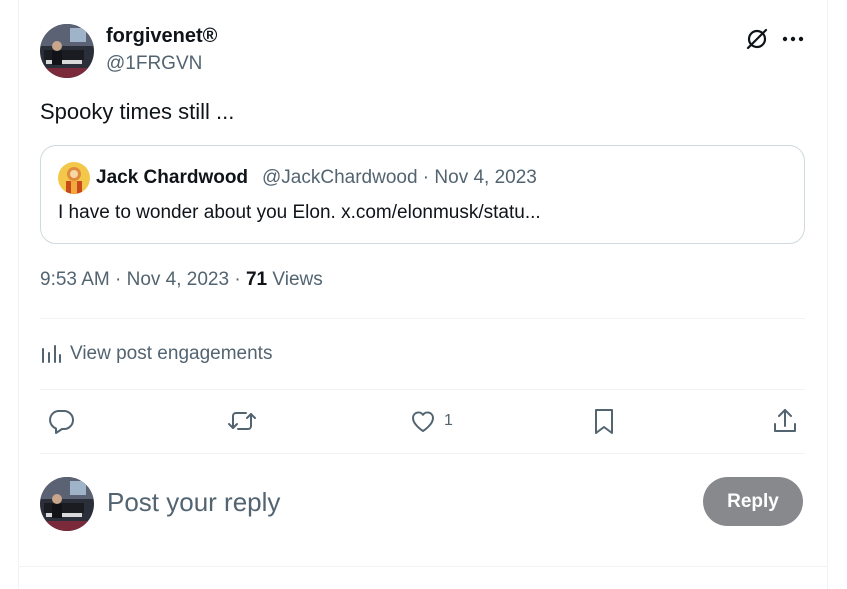 Image resolution: width=847 pixels, height=589 pixels. What do you see at coordinates (75, 279) in the screenshot?
I see `post-time: 9:53 AM` at bounding box center [75, 279].